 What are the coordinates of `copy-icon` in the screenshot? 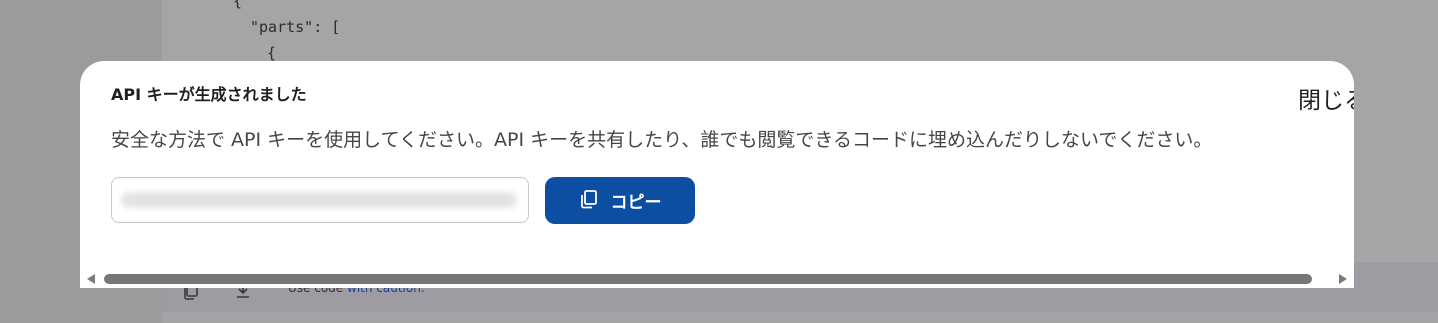 It's located at (589, 201).